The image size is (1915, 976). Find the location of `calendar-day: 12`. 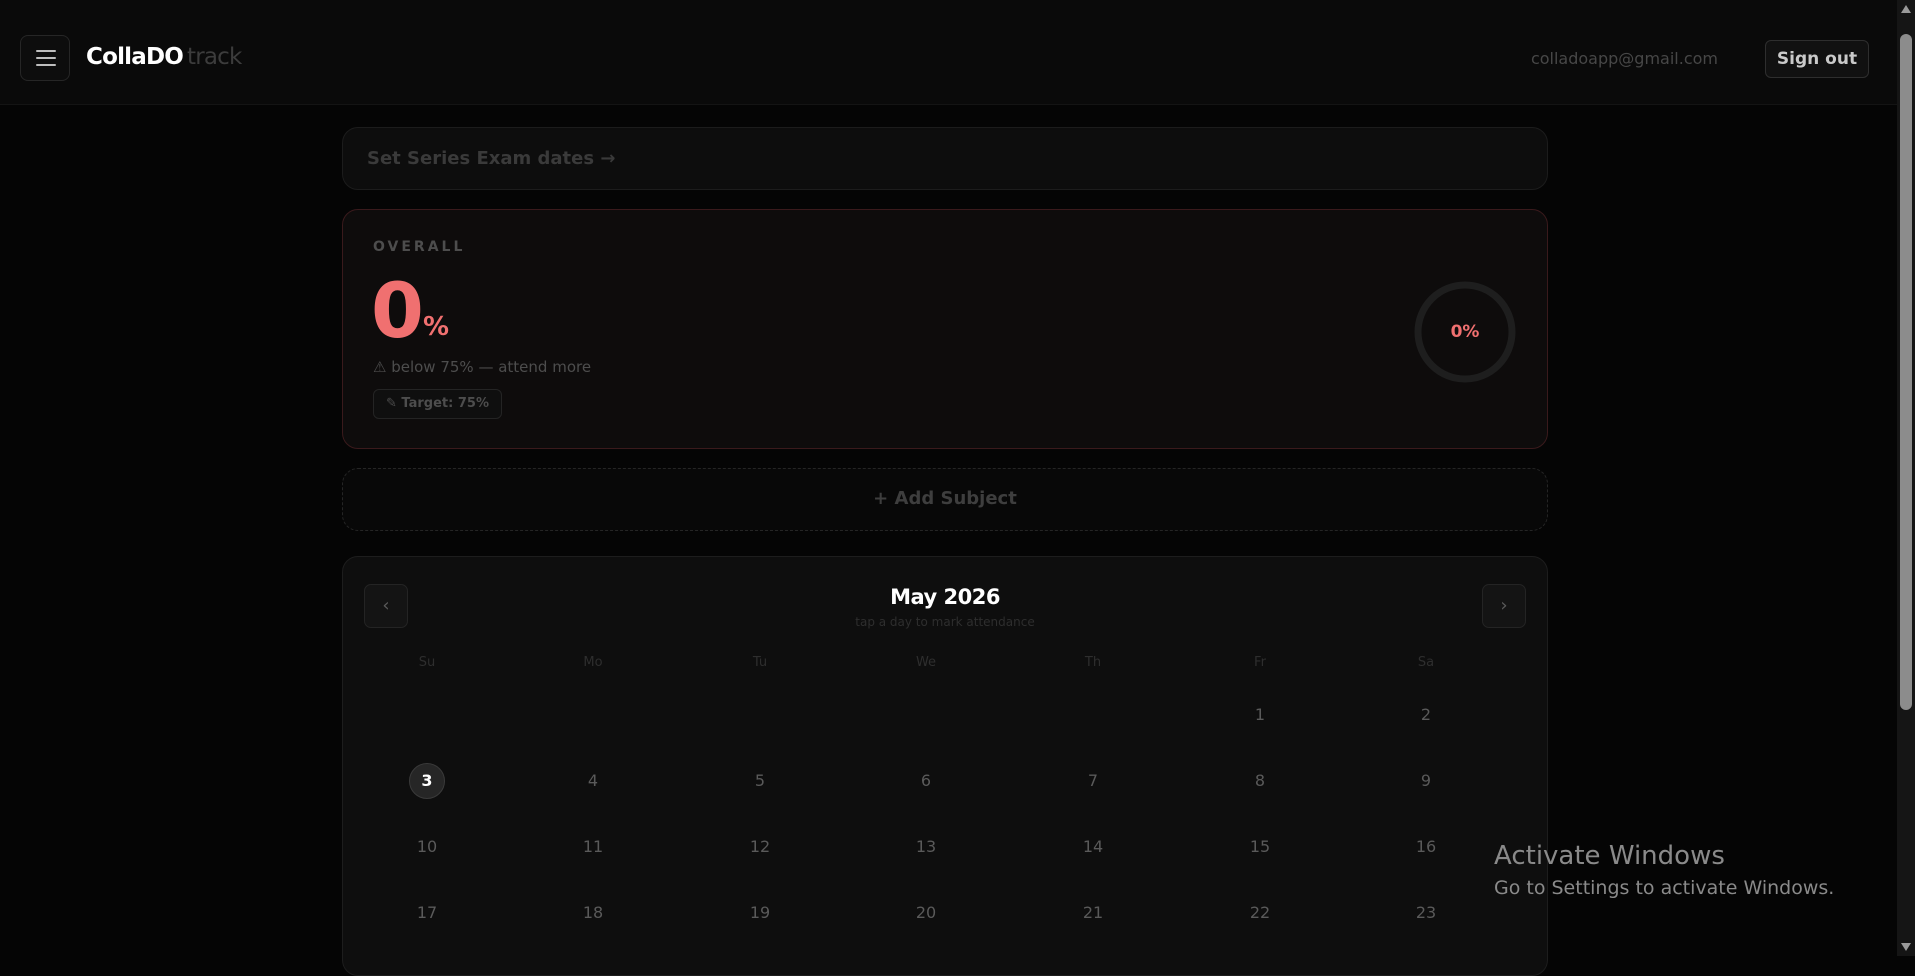

calendar-day: 12 is located at coordinates (760, 847).